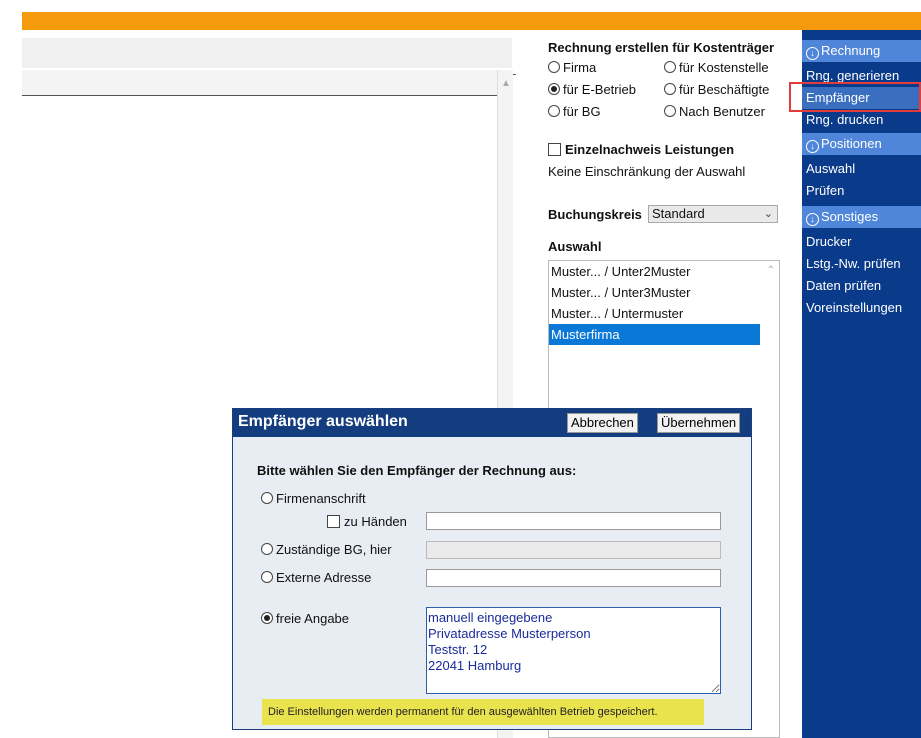 Image resolution: width=921 pixels, height=738 pixels. I want to click on chevron-down-icon: ⌄, so click(768, 214).